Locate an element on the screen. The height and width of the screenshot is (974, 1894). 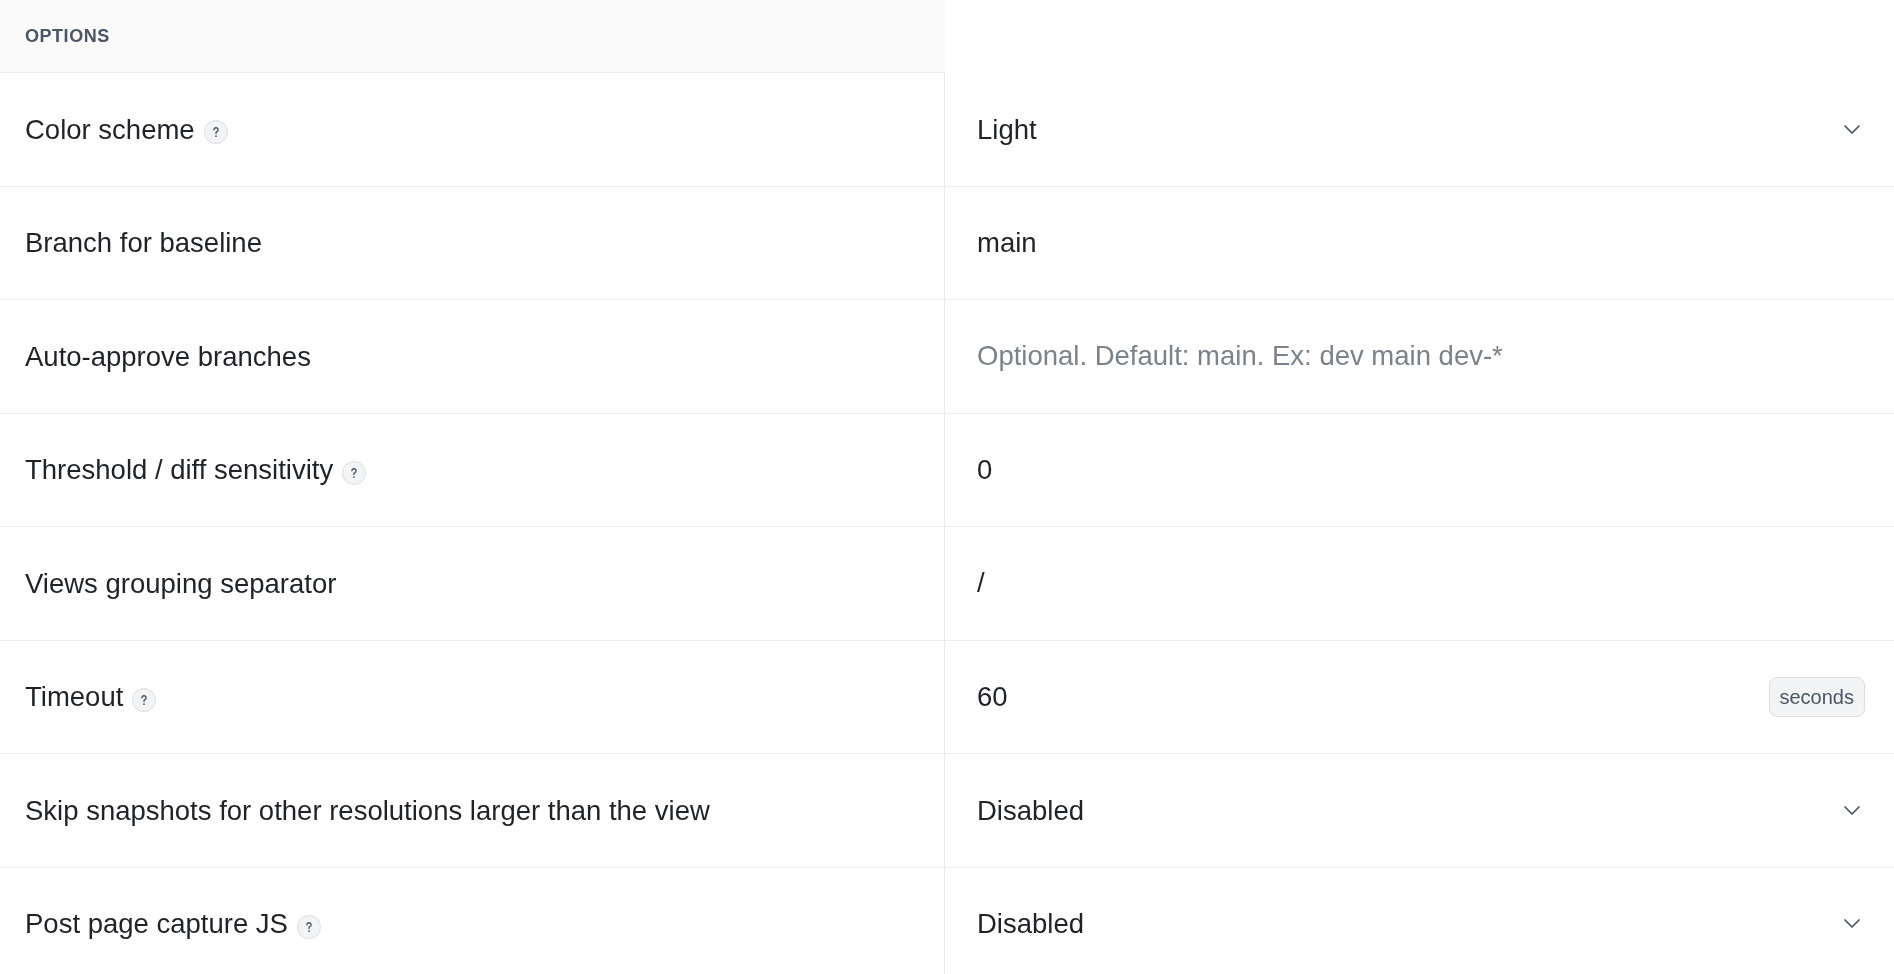
field-label: Timeout is located at coordinates (74, 697).